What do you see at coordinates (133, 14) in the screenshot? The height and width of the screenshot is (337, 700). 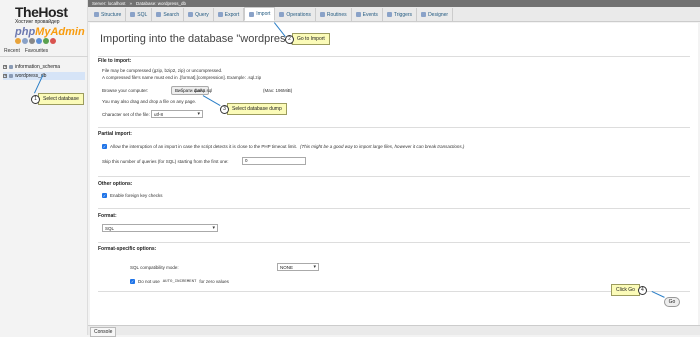 I see `sql-icon` at bounding box center [133, 14].